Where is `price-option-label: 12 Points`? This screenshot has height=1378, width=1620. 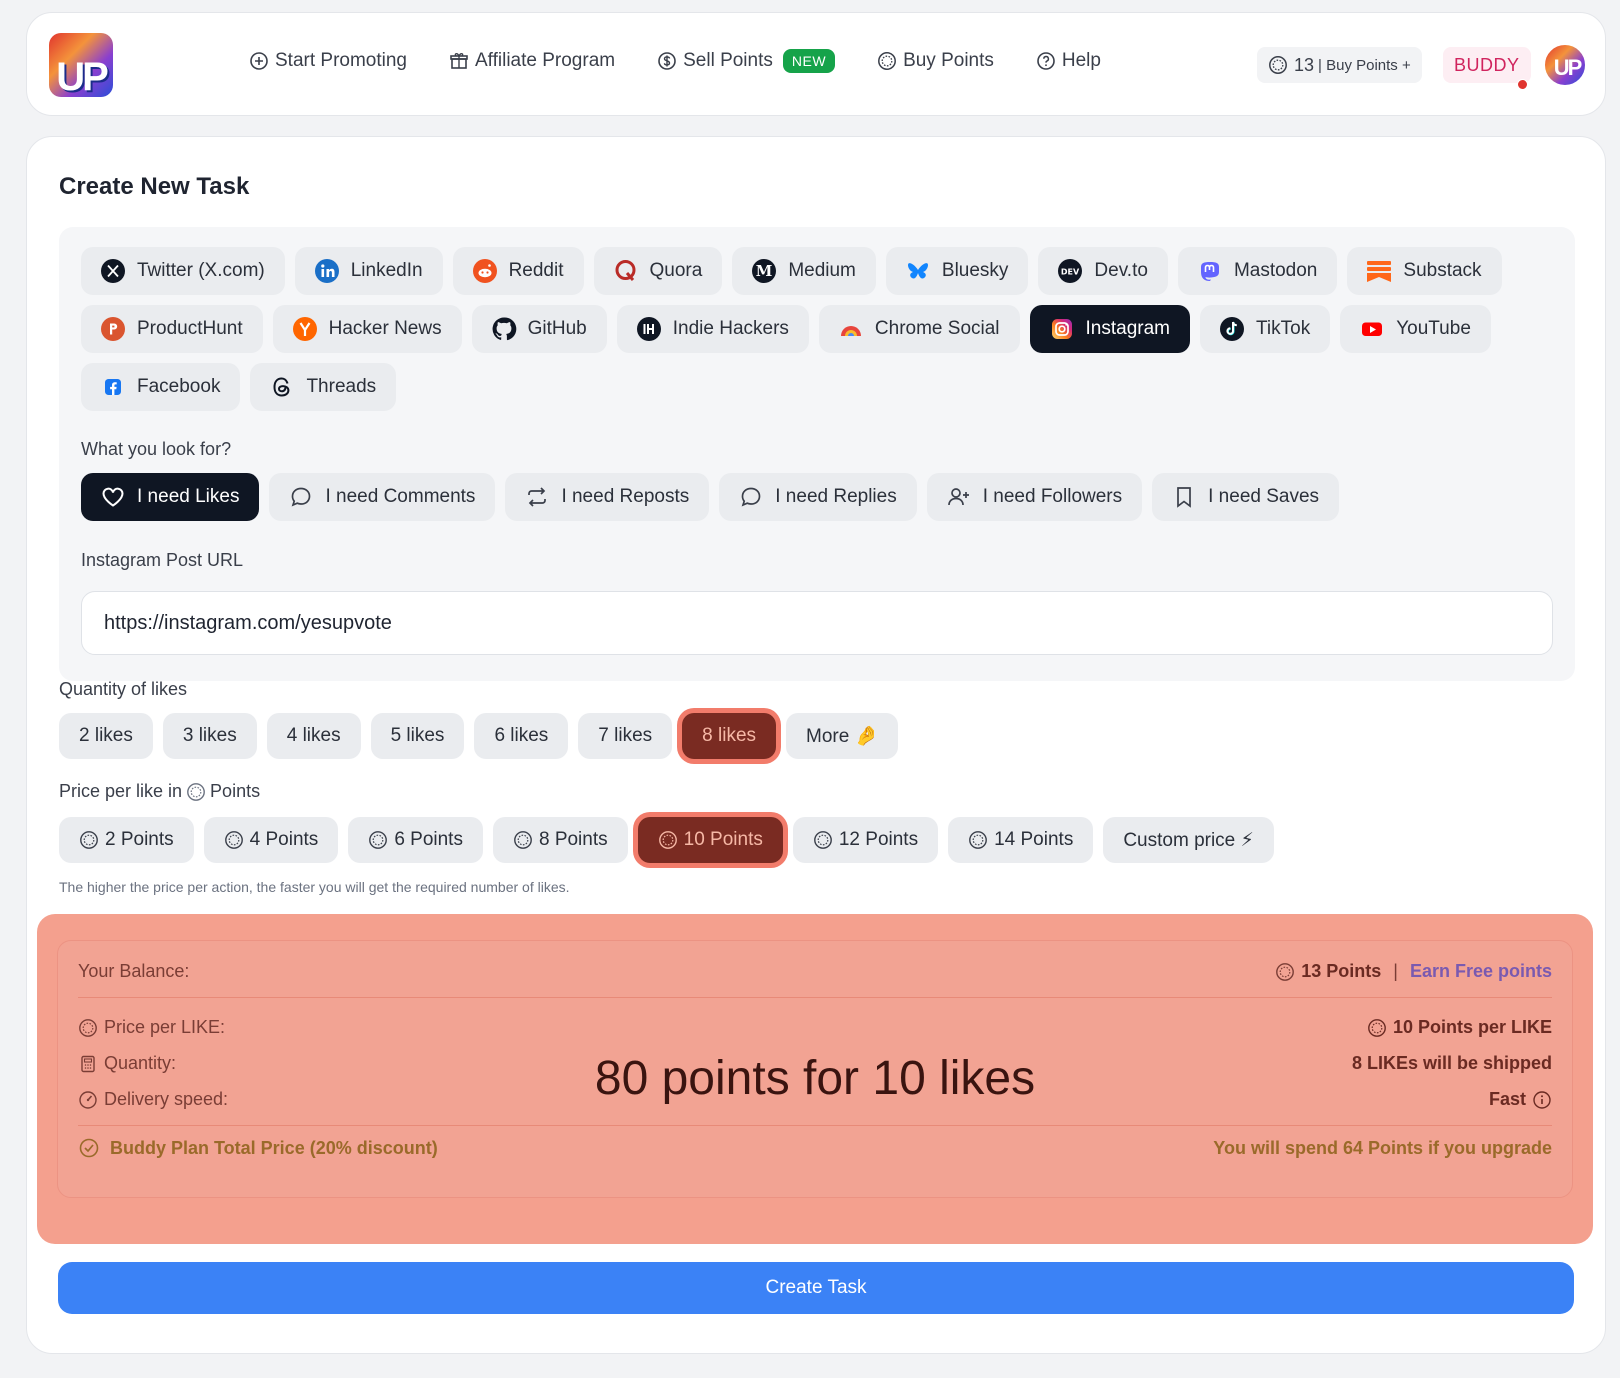
price-option-label: 12 Points is located at coordinates (878, 839).